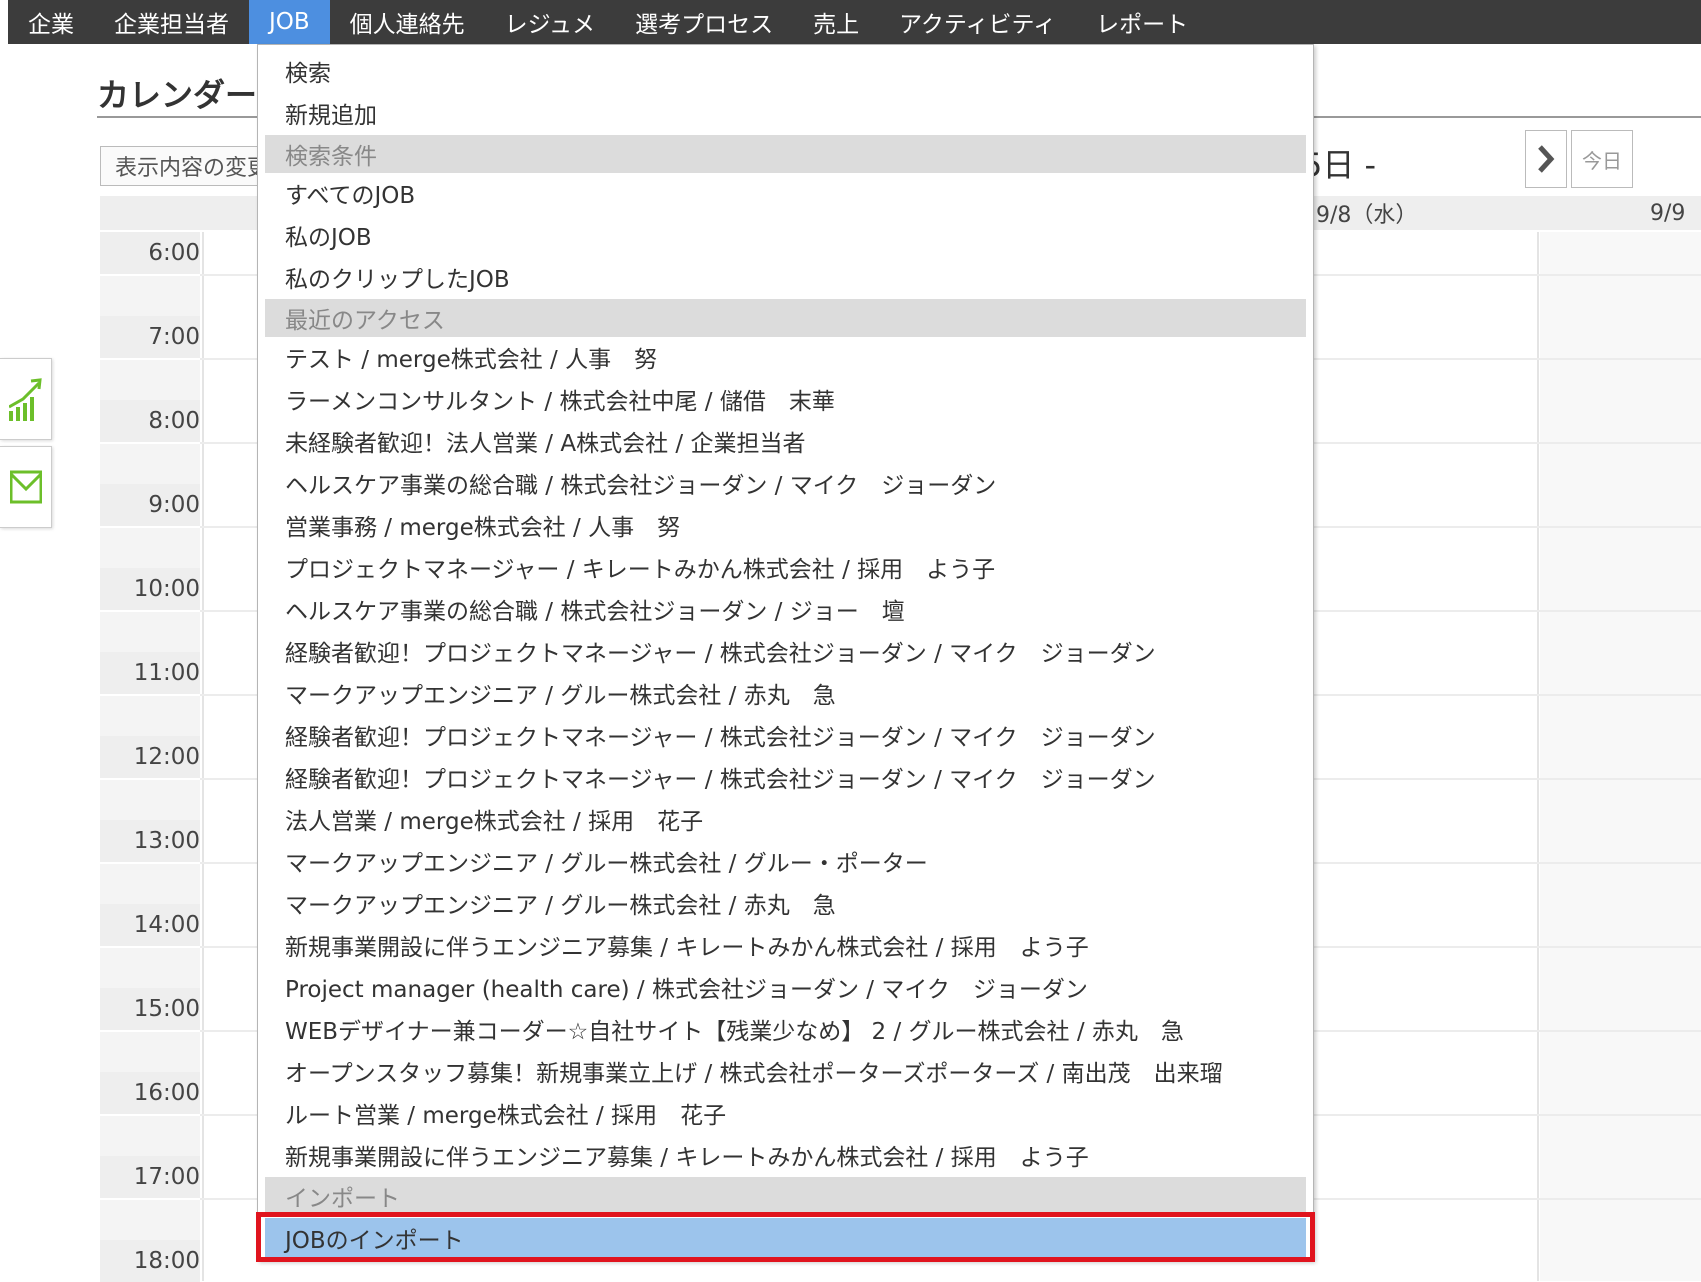 This screenshot has width=1701, height=1282. Describe the element at coordinates (150, 253) in the screenshot. I see `hour-label: 6:00` at that location.